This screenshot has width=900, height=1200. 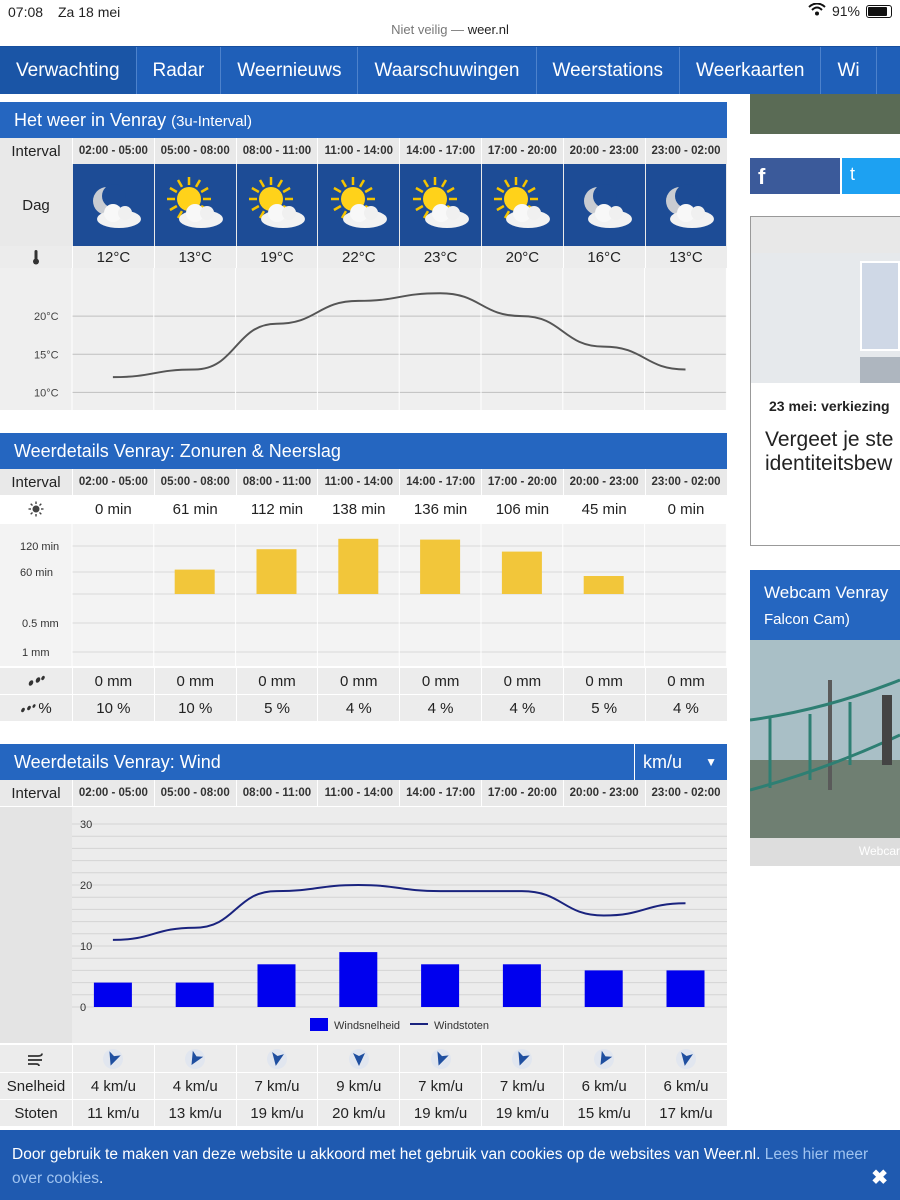 What do you see at coordinates (825, 235) in the screenshot?
I see `news-ad-header` at bounding box center [825, 235].